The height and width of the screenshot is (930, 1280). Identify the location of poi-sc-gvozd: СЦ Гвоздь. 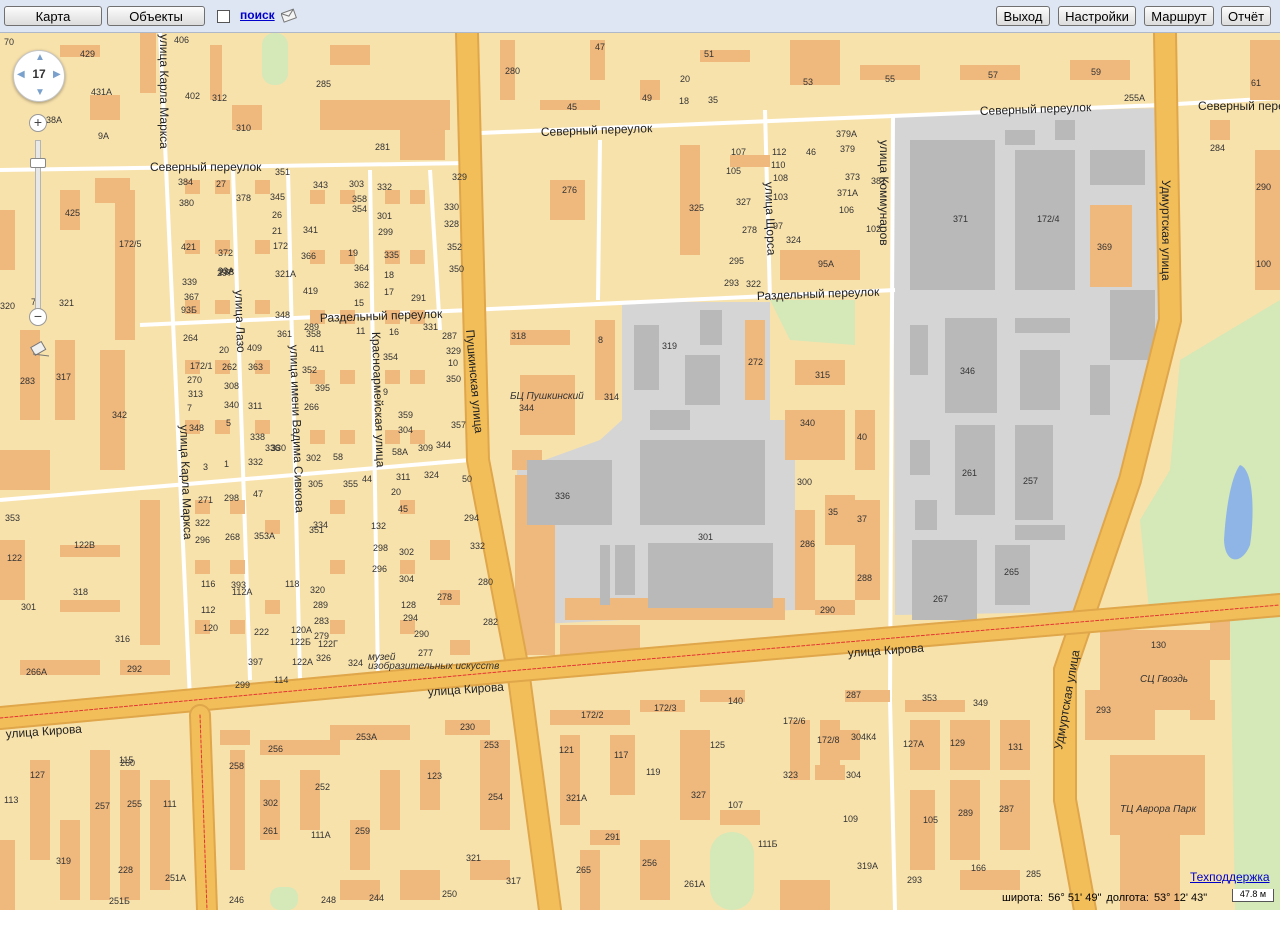
(1164, 679).